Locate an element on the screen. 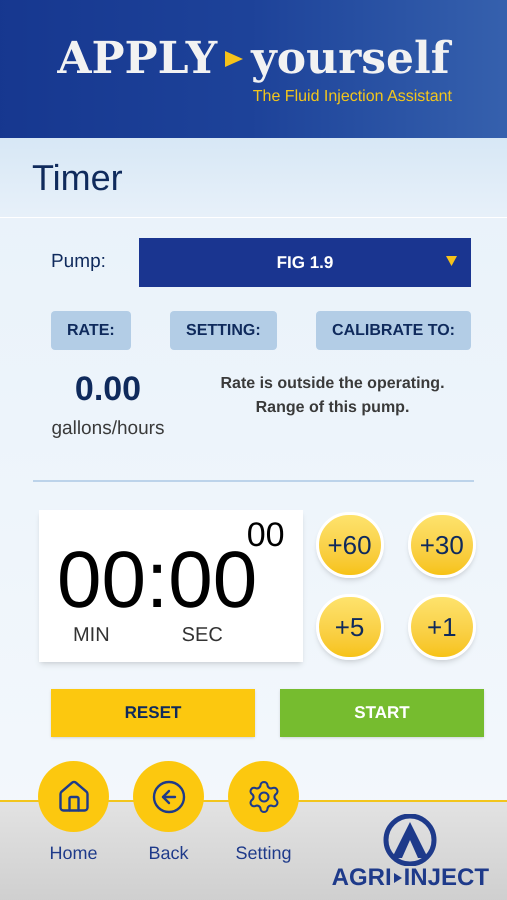 This screenshot has width=507, height=900. brand-word: yourself is located at coordinates (350, 59).